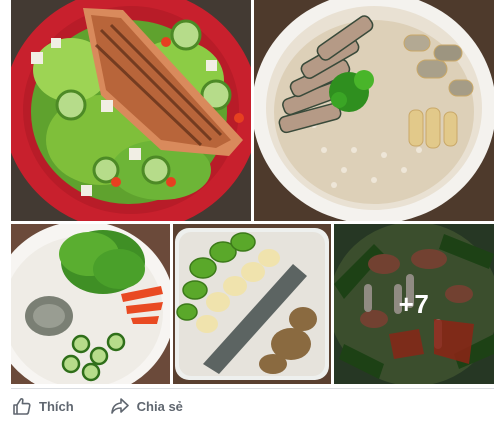 Image resolution: width=500 pixels, height=432 pixels. I want to click on salad-plate-image, so click(90, 304).